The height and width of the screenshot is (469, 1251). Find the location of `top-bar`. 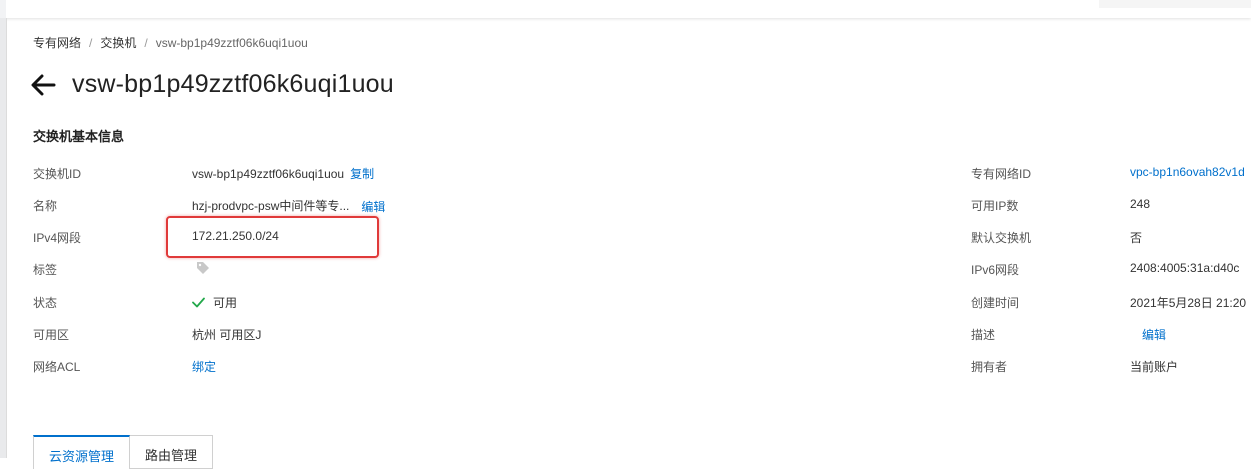

top-bar is located at coordinates (625, 9).